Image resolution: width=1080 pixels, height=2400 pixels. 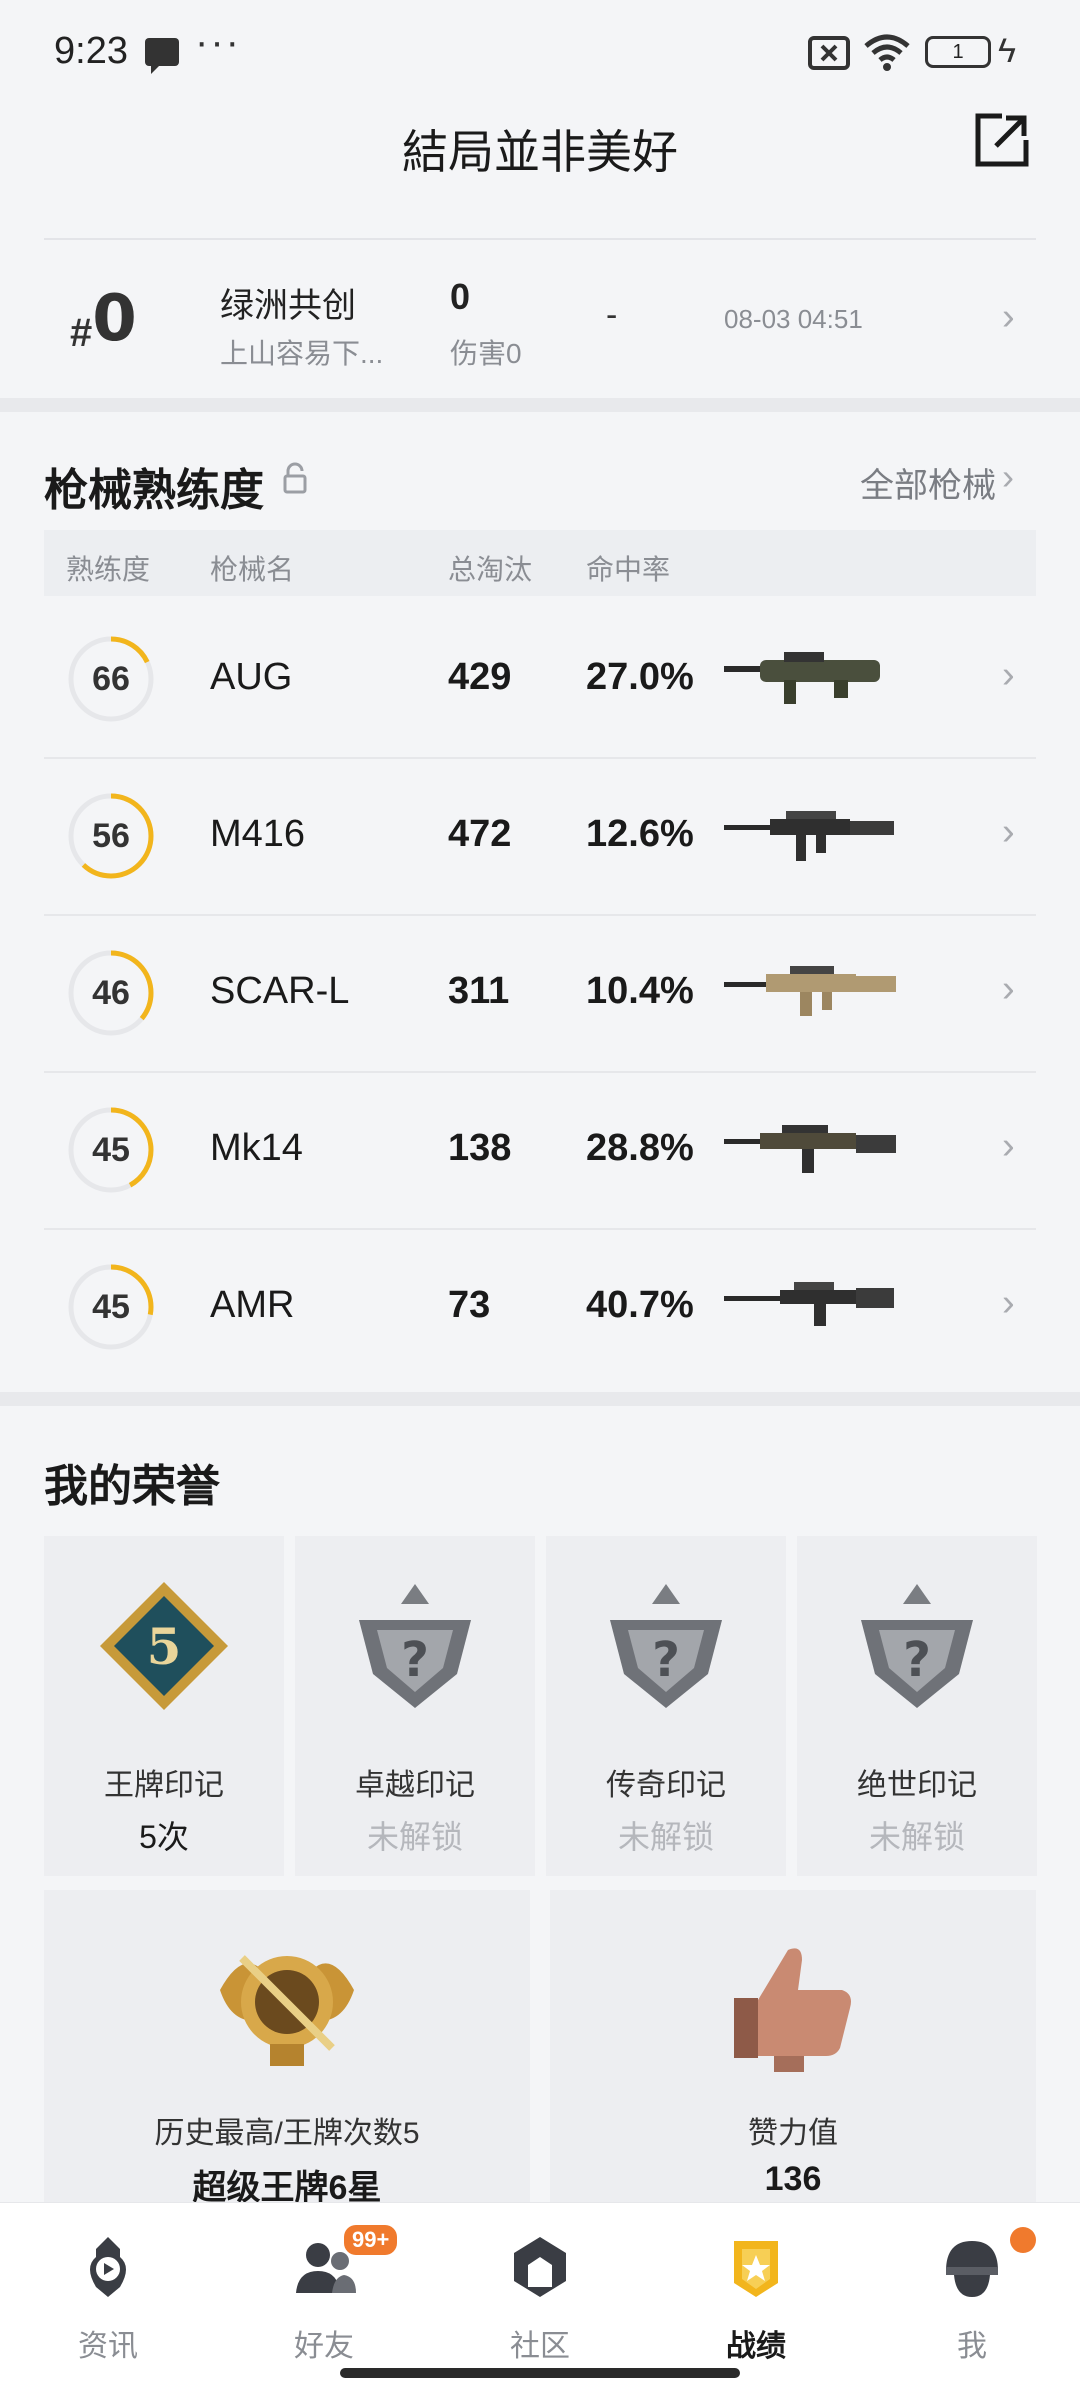 I want to click on honor-value: 5次, so click(x=164, y=1837).